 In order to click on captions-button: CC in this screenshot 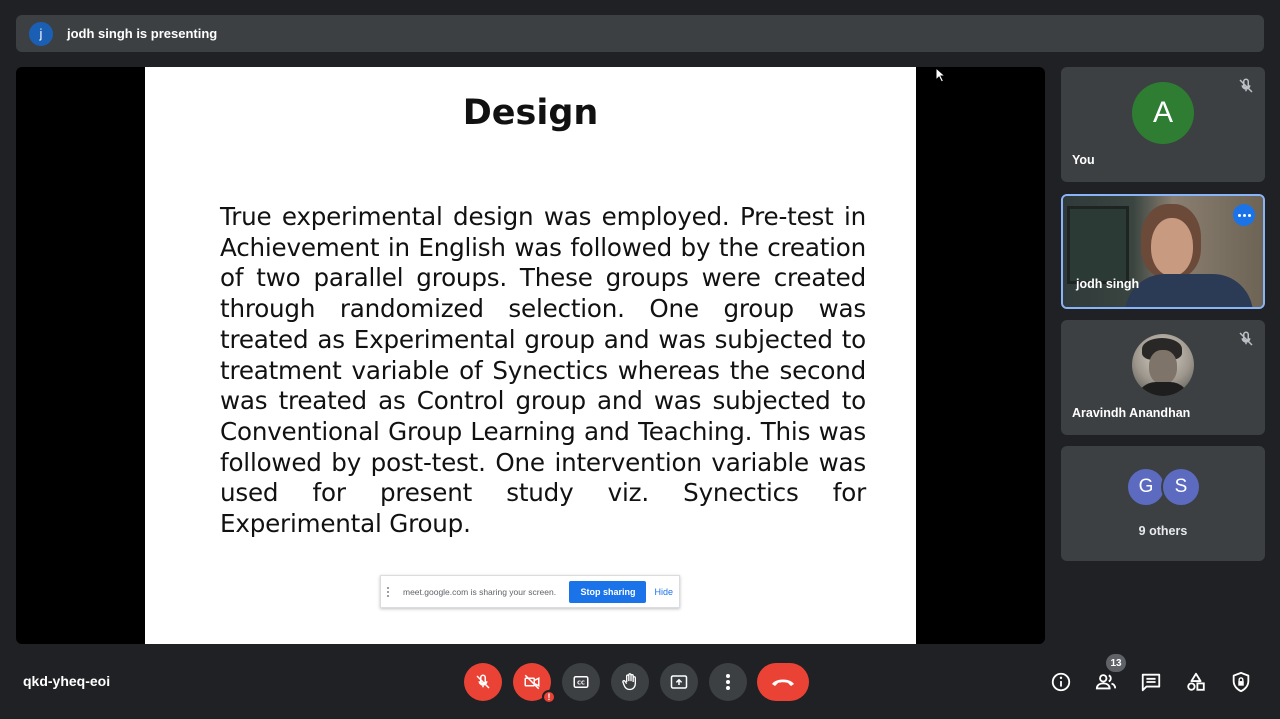, I will do `click(581, 682)`.